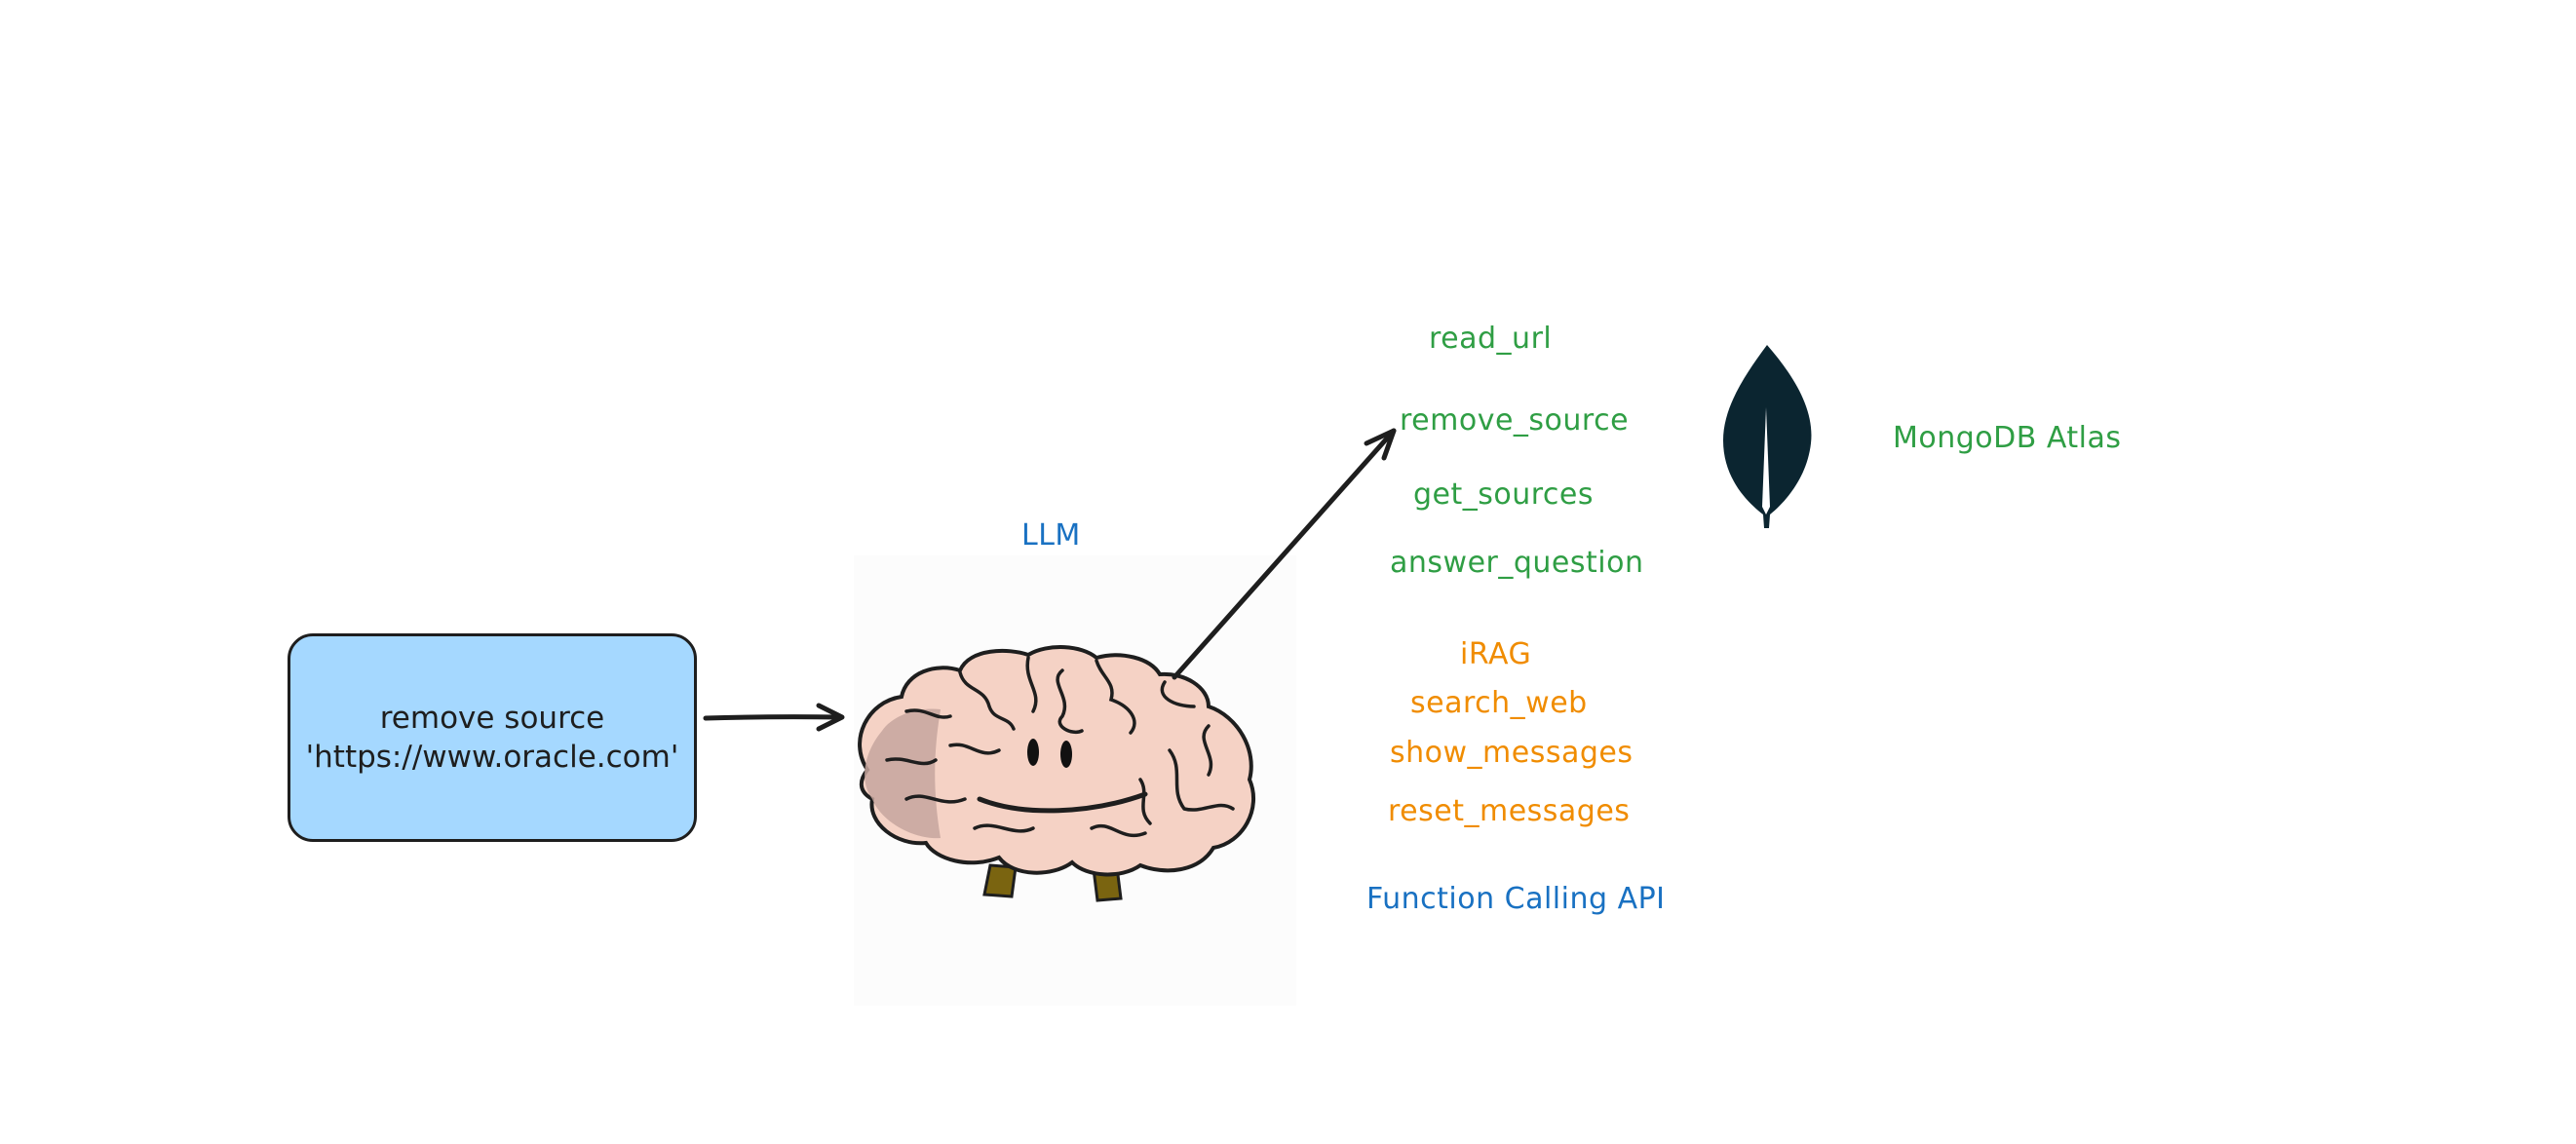  Describe the element at coordinates (2007, 438) in the screenshot. I see `mongodb-atlas-label: MongoDB Atlas` at that location.